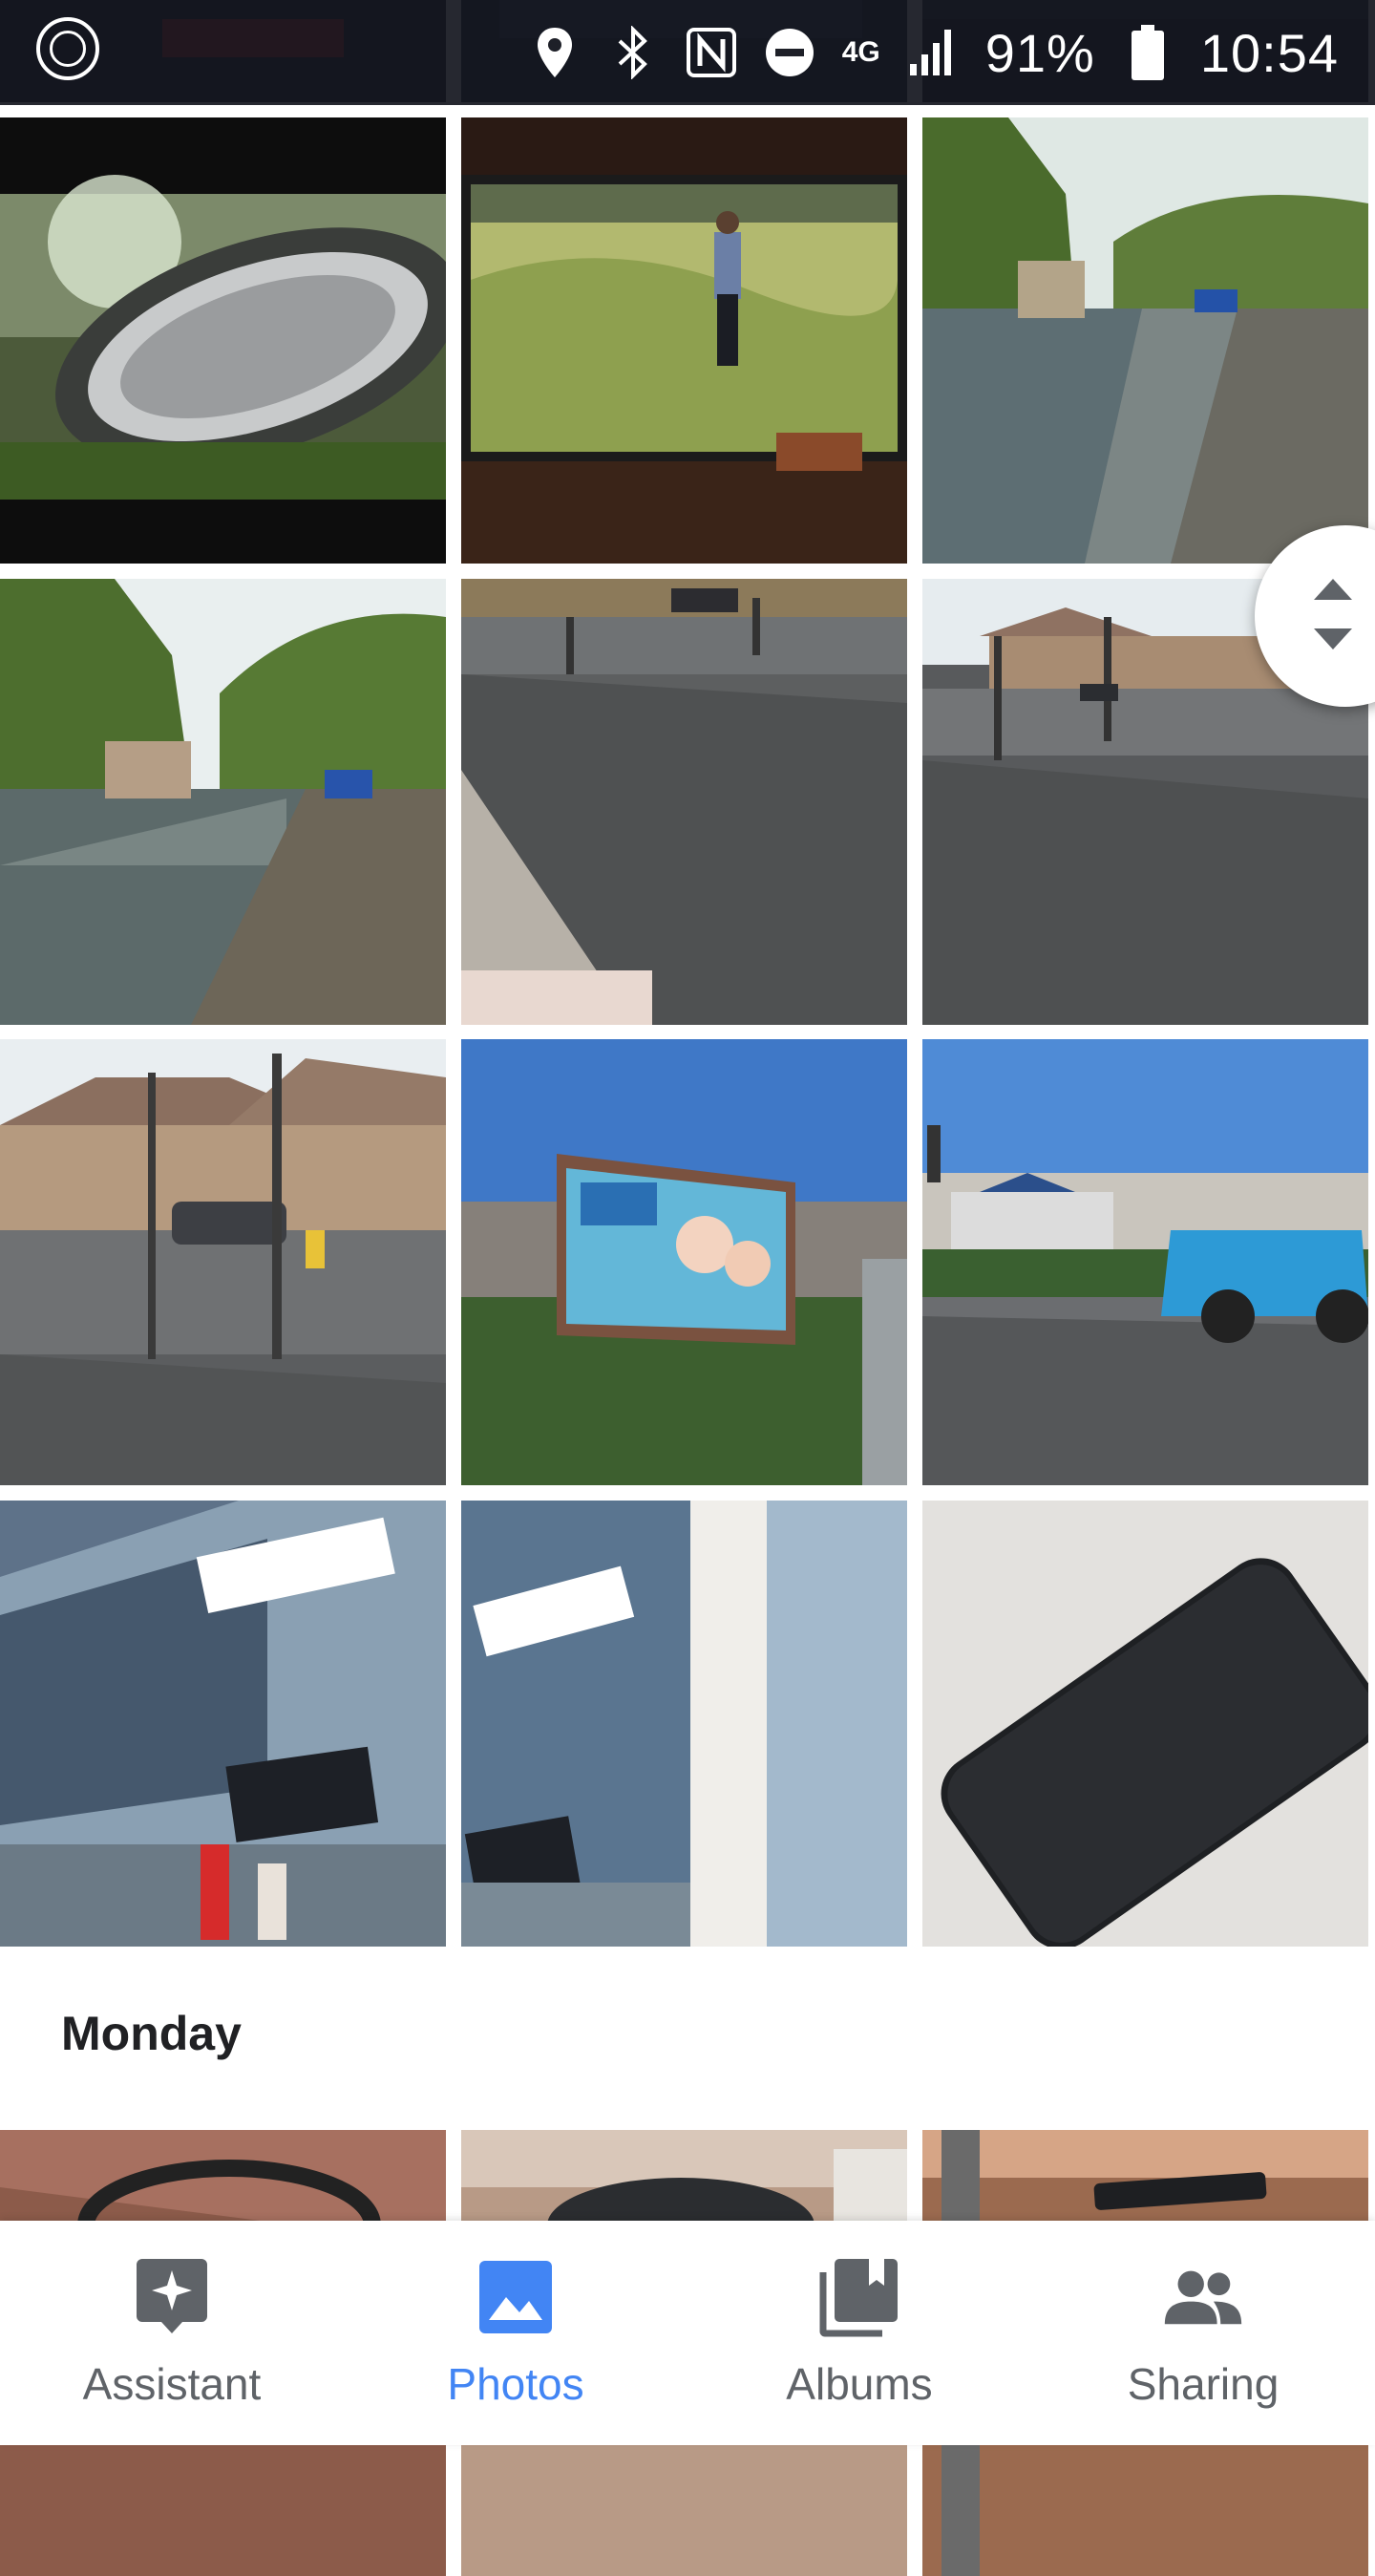 The width and height of the screenshot is (1375, 2576). What do you see at coordinates (68, 48) in the screenshot?
I see `assistant-status-icon` at bounding box center [68, 48].